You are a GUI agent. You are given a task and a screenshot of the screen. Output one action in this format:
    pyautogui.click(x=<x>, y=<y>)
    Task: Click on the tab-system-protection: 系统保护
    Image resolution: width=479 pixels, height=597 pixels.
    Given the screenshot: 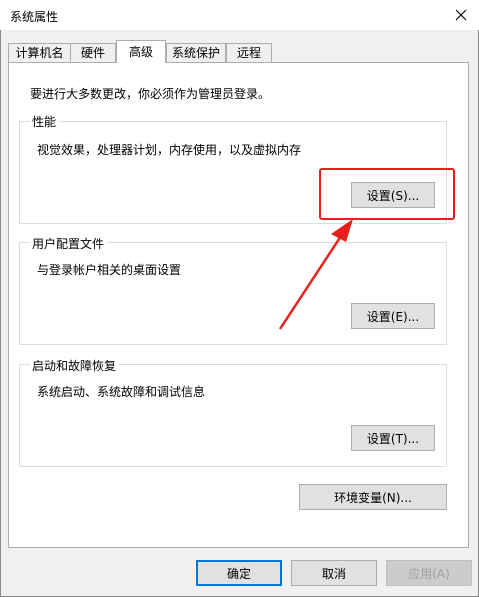 What is the action you would take?
    pyautogui.click(x=196, y=52)
    